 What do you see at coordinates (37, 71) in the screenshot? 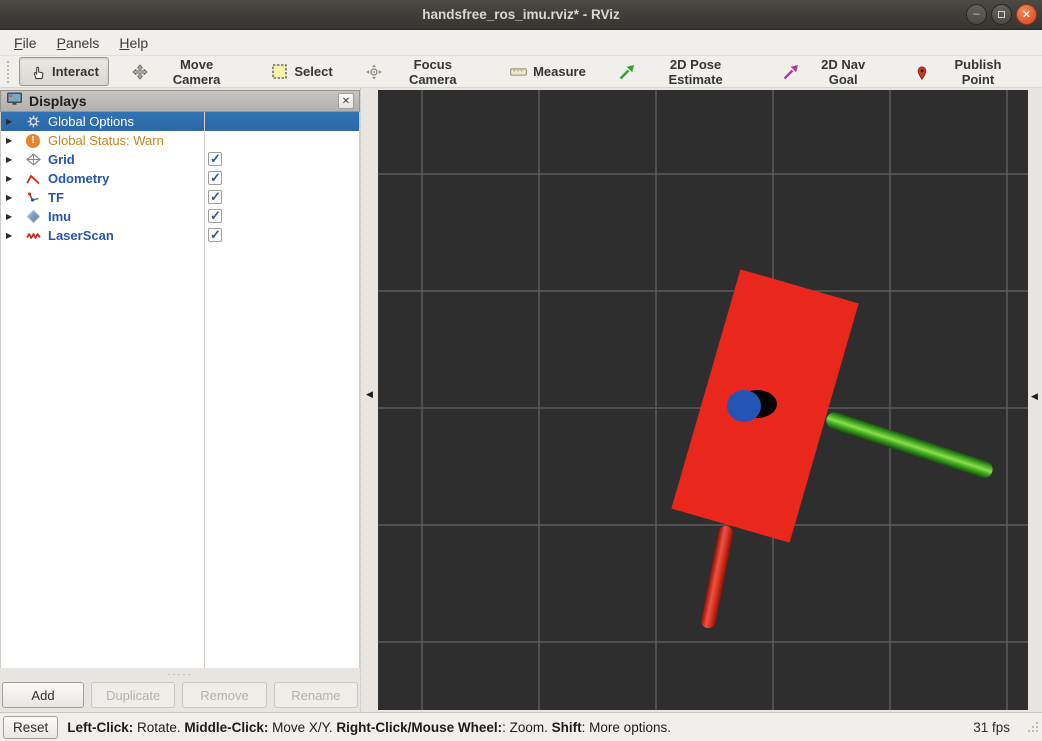
I see `hand-icon` at bounding box center [37, 71].